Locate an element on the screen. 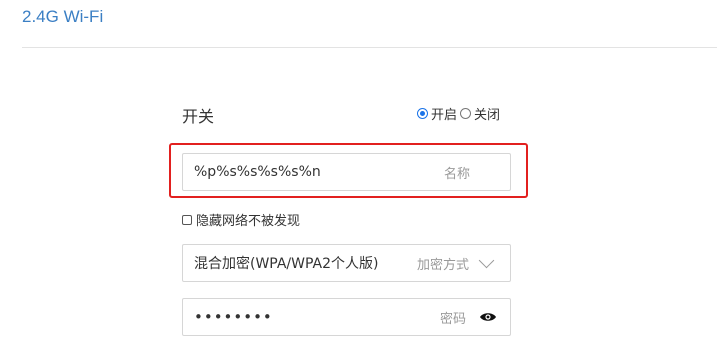  page-title: 2.4G Wi-Fi is located at coordinates (63, 16).